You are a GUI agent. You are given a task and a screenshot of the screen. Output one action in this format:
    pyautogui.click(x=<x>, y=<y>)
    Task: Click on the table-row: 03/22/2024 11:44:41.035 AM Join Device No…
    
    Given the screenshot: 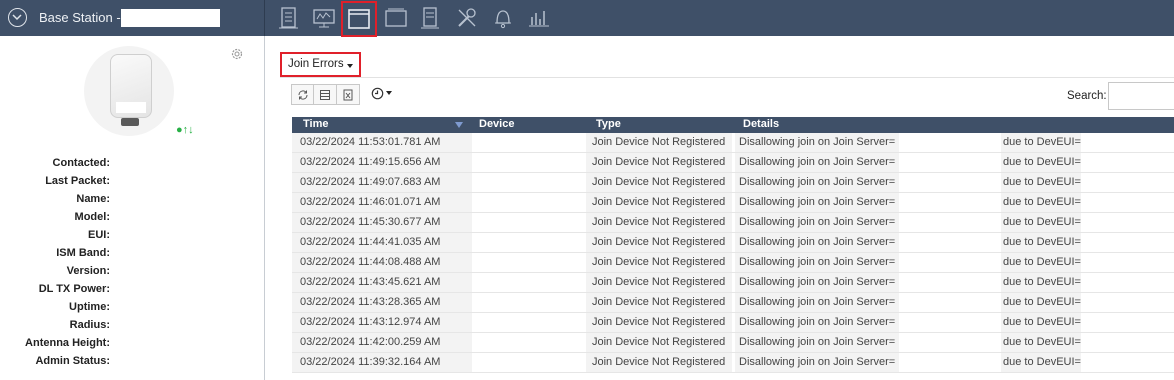 What is the action you would take?
    pyautogui.click(x=733, y=243)
    